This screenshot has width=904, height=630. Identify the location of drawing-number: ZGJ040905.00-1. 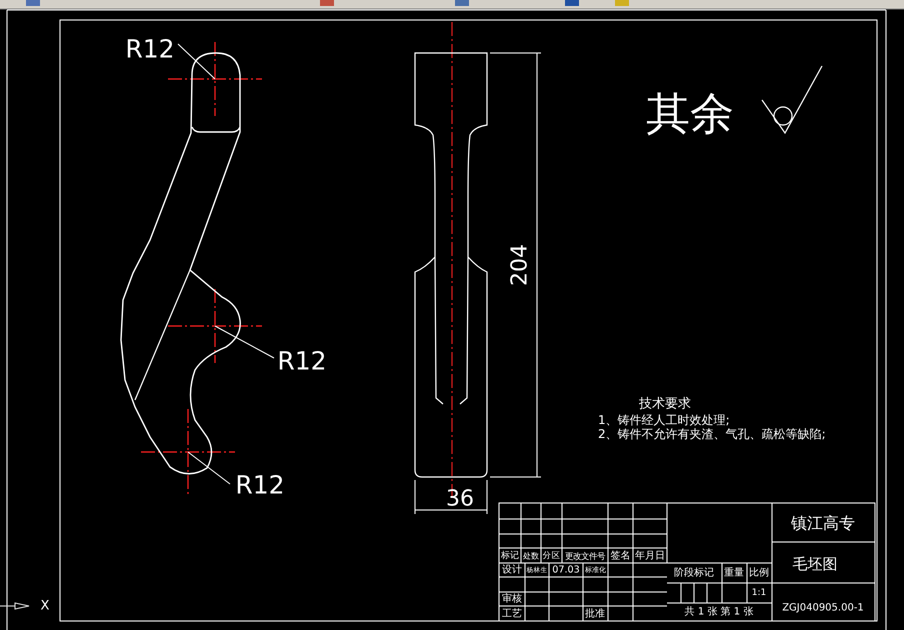
(823, 608).